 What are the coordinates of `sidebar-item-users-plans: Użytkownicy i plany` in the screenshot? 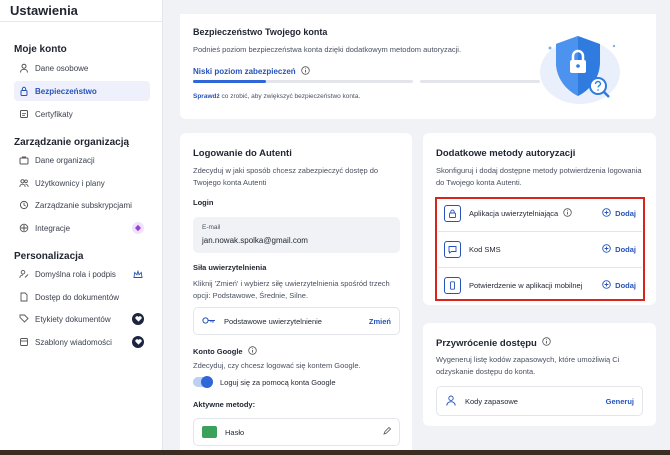 It's located at (82, 183).